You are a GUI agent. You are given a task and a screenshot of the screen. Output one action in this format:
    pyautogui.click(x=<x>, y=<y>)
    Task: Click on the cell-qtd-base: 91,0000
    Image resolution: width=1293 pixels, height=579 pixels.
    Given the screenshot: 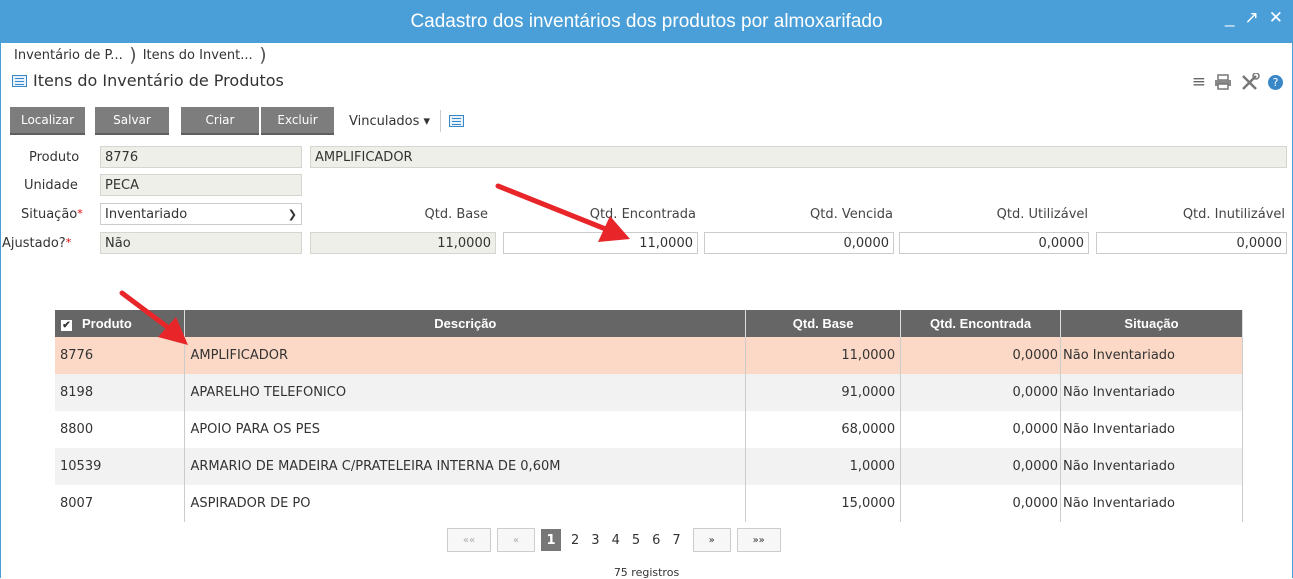 What is the action you would take?
    pyautogui.click(x=823, y=392)
    